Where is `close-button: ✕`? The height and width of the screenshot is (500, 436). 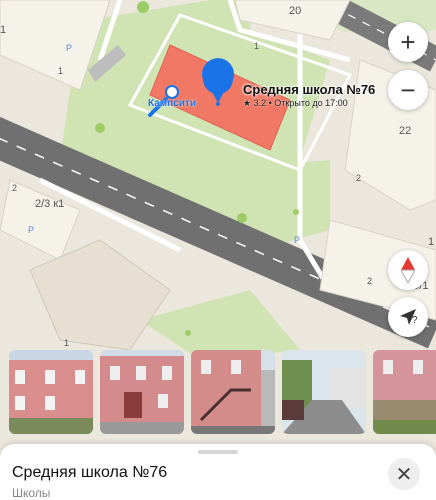 close-button: ✕ is located at coordinates (404, 474).